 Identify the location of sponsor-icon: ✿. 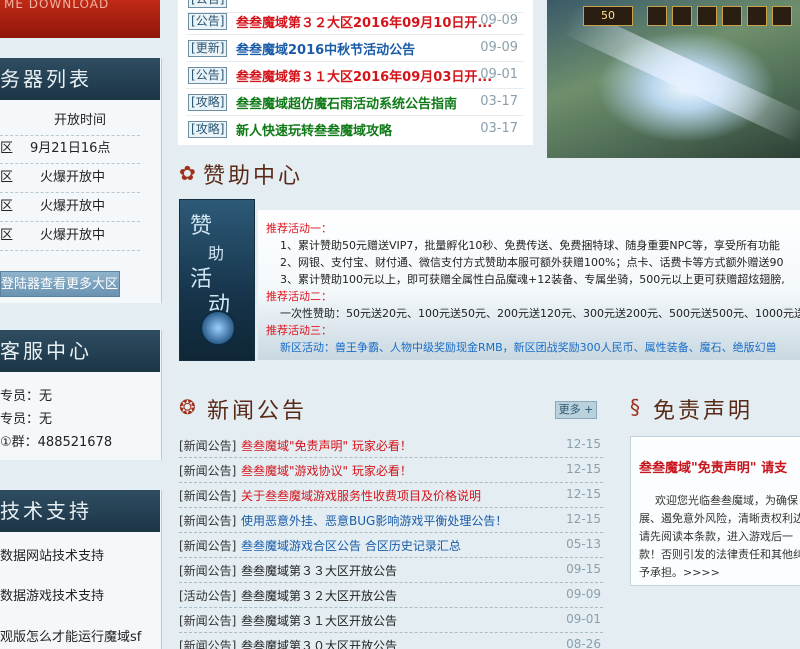
(187, 173).